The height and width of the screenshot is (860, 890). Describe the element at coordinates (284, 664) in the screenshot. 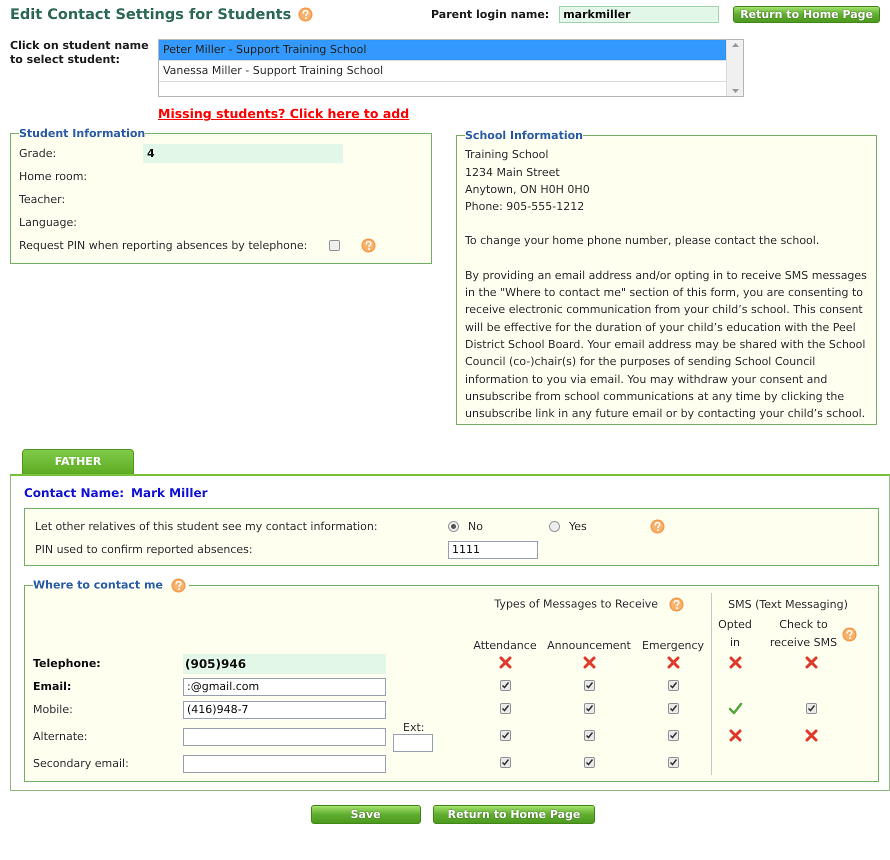

I see `phone-value: (905)946` at that location.